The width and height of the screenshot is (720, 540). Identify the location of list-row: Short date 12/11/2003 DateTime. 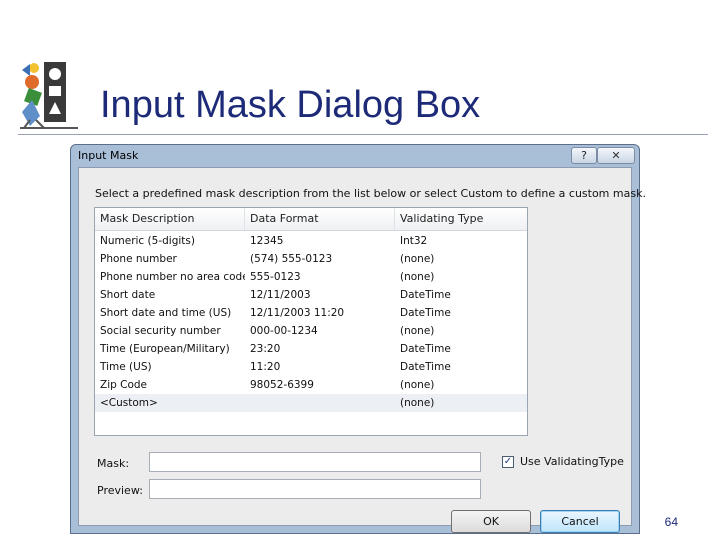
(311, 295).